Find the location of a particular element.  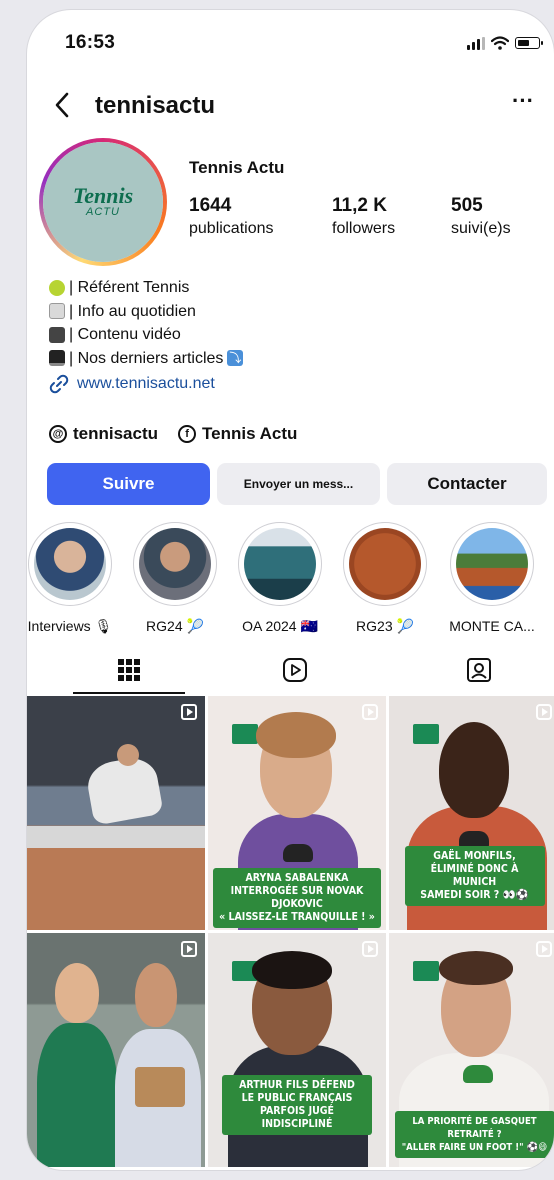

bio-text: | Nos derniers articles is located at coordinates (146, 358).